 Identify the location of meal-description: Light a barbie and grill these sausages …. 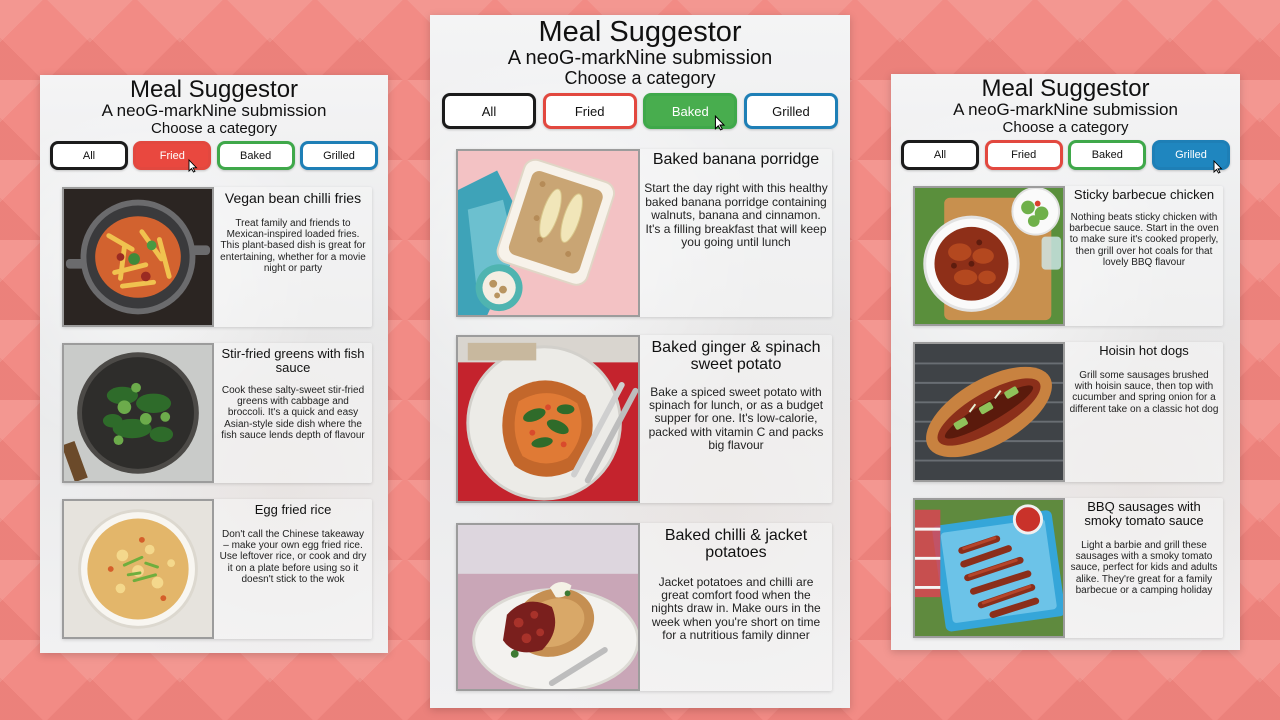
(1144, 568).